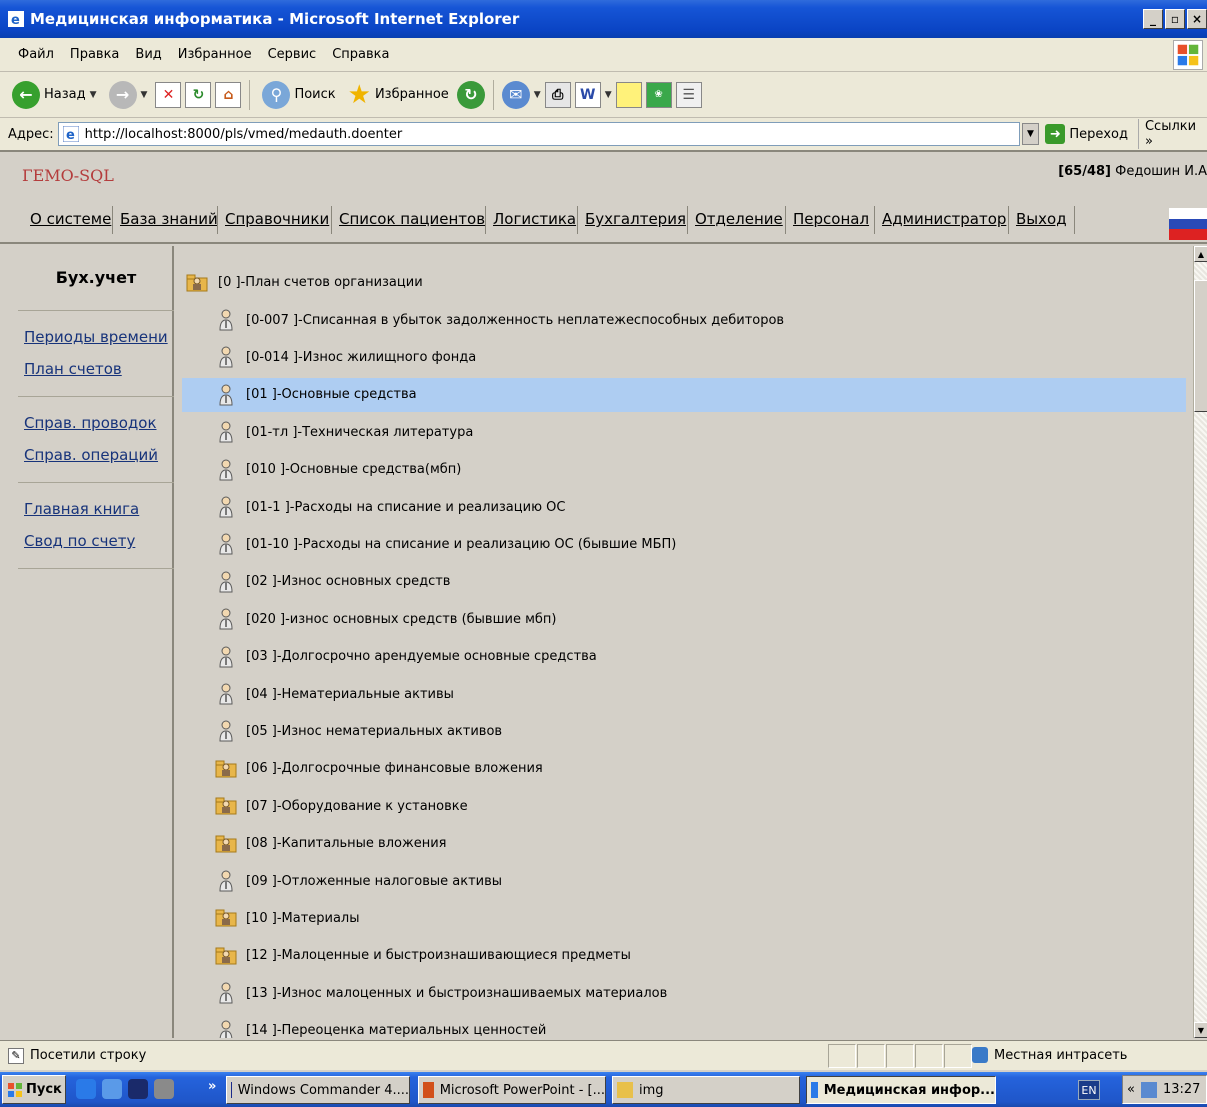  What do you see at coordinates (169, 219) in the screenshot?
I see `nav-knowledge-base: База знаний` at bounding box center [169, 219].